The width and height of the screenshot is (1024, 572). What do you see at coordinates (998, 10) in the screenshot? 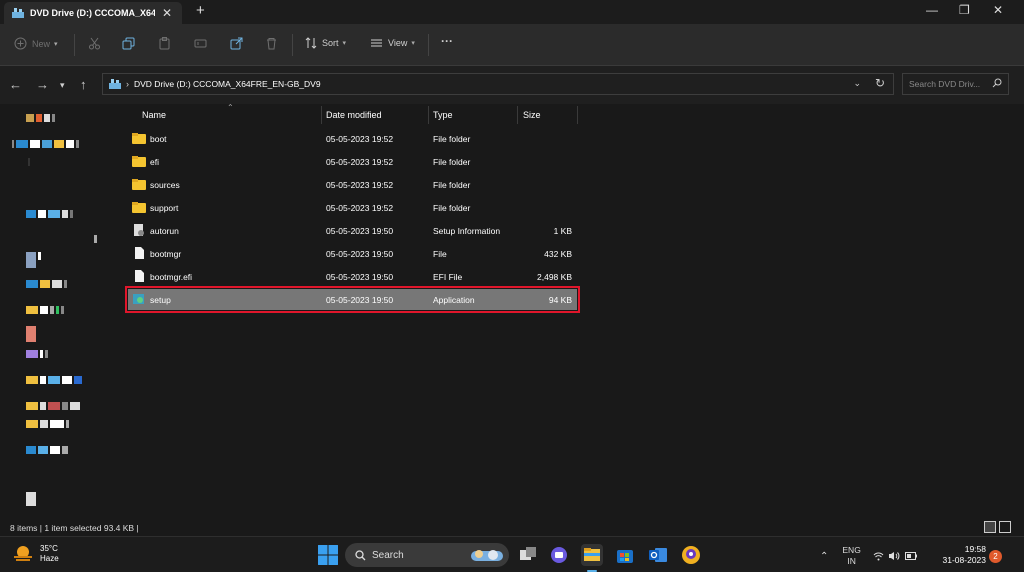
I see `close-button: ✕` at bounding box center [998, 10].